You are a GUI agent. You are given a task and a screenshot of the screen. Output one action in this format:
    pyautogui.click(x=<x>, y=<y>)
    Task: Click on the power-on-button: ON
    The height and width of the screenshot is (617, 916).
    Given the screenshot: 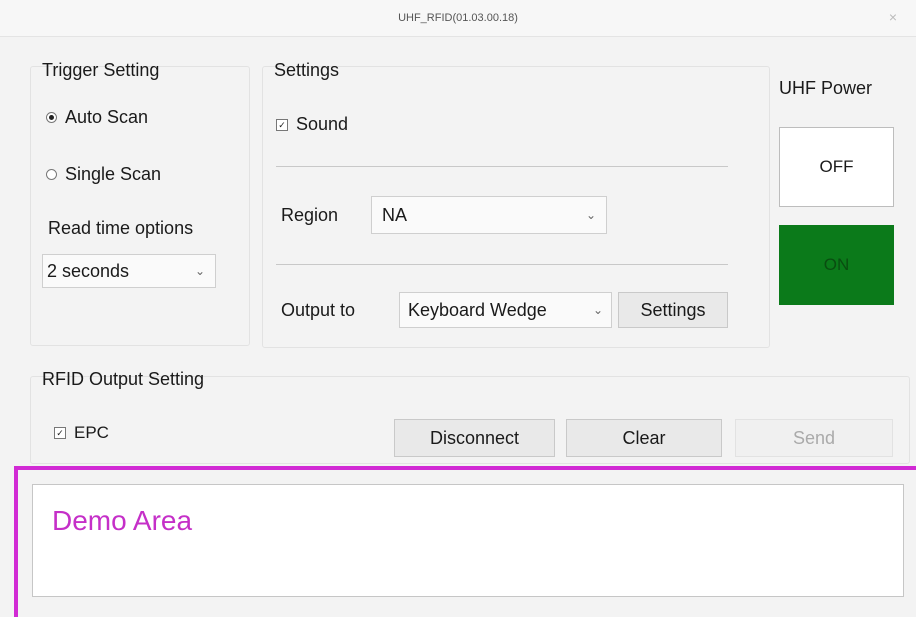 What is the action you would take?
    pyautogui.click(x=836, y=265)
    